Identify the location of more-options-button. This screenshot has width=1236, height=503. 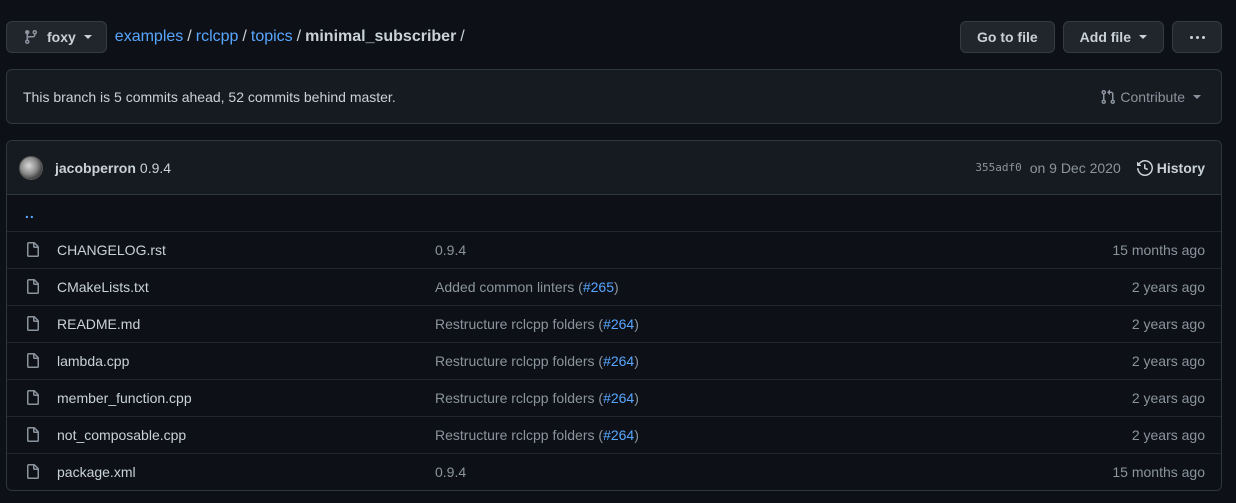
(1197, 37).